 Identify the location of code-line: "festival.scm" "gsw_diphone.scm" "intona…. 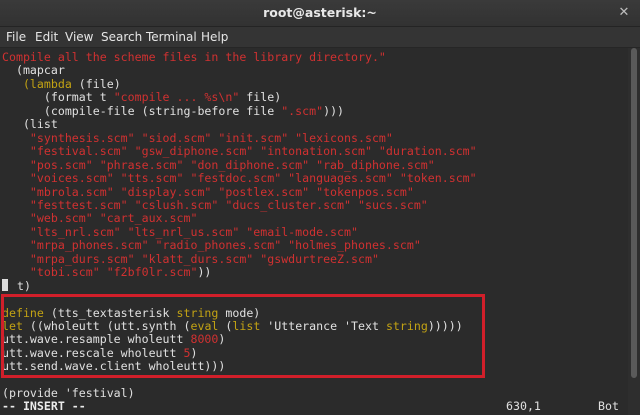
(239, 151).